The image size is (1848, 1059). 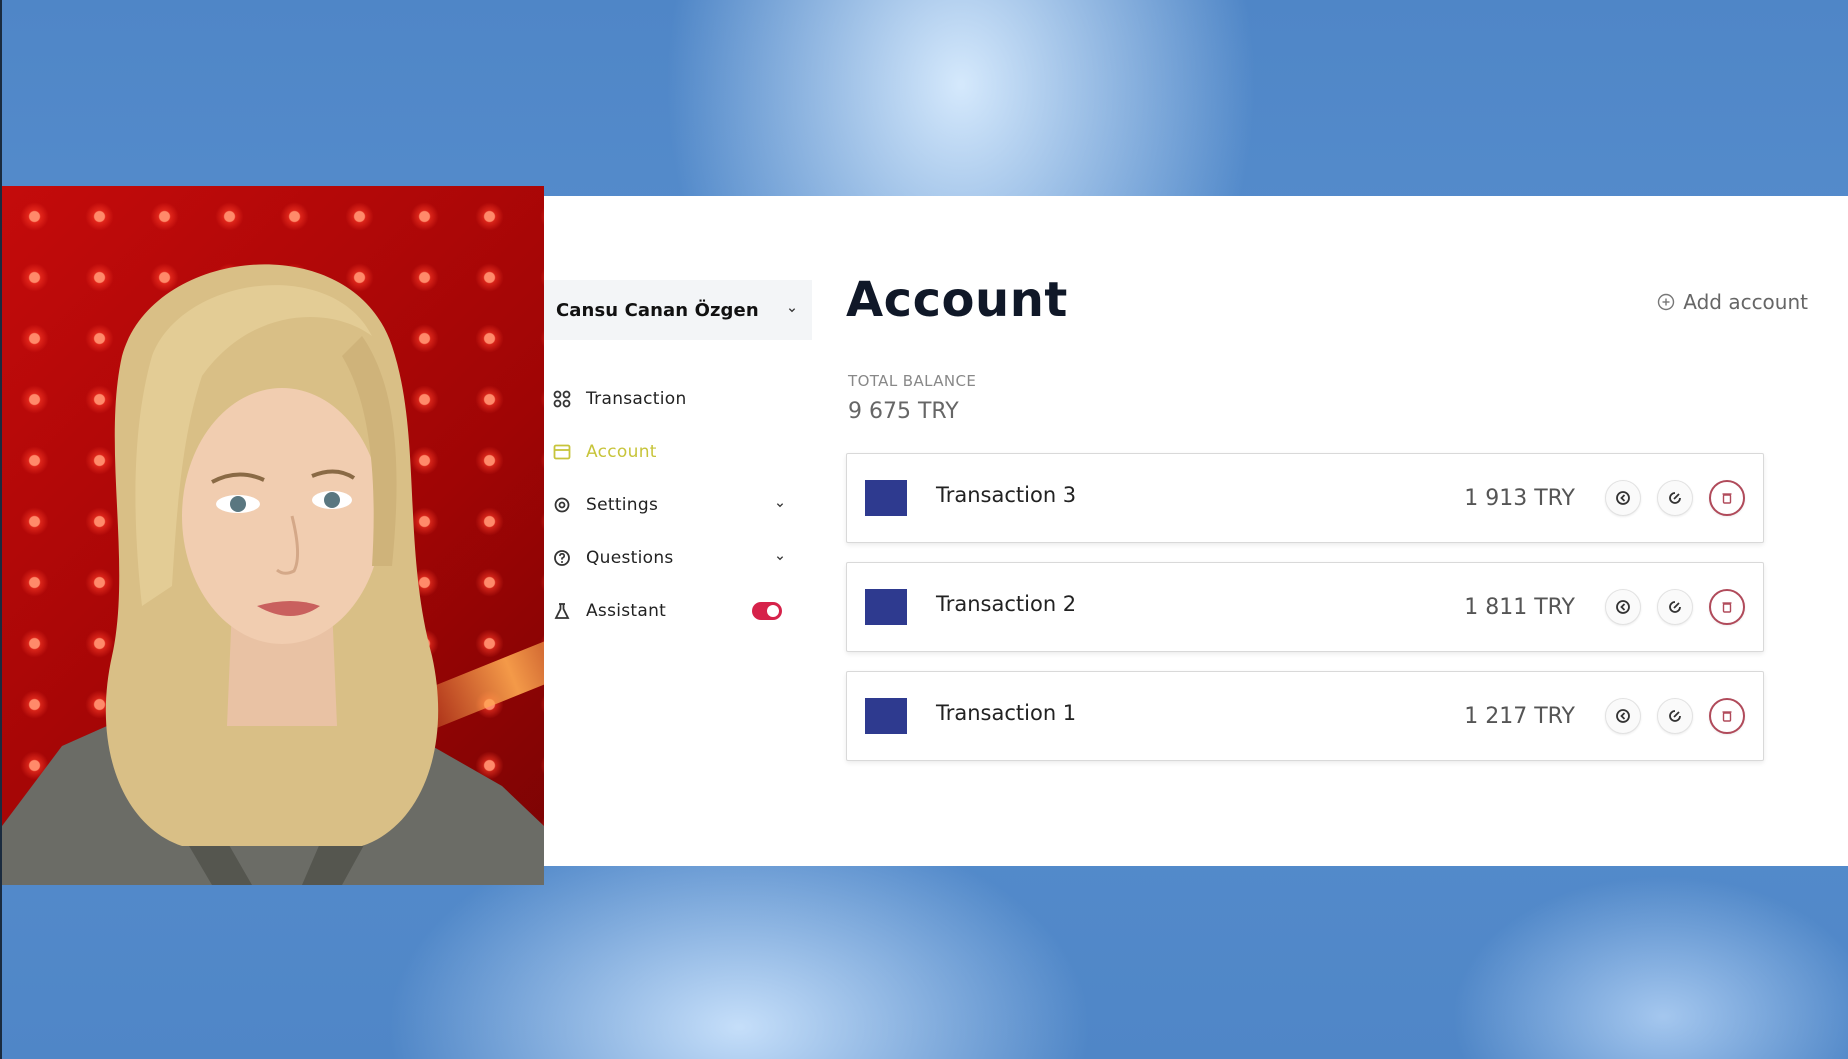 I want to click on transaction-amount: 1 217 TRY, so click(x=1519, y=716).